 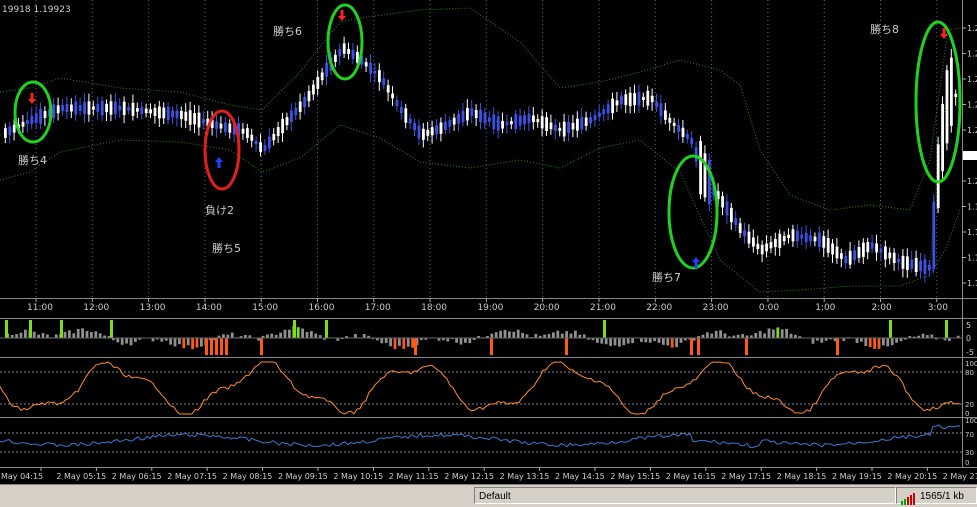 What do you see at coordinates (938, 308) in the screenshot?
I see `time-label: 3:00` at bounding box center [938, 308].